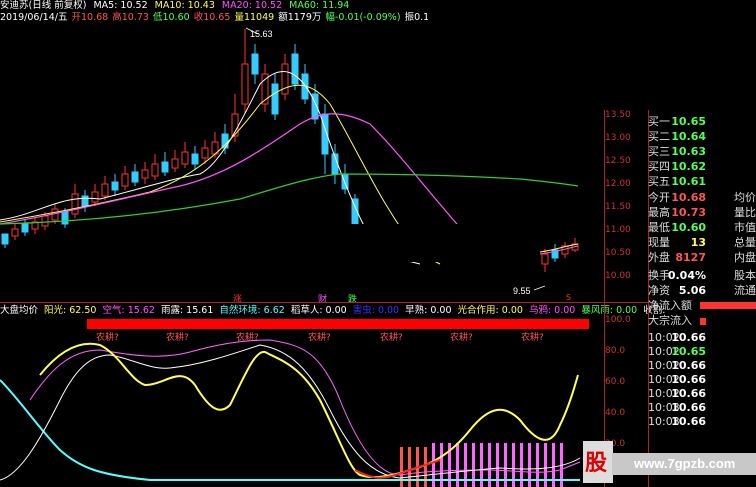  What do you see at coordinates (659, 290) in the screenshot?
I see `quote-label: 净资` at bounding box center [659, 290].